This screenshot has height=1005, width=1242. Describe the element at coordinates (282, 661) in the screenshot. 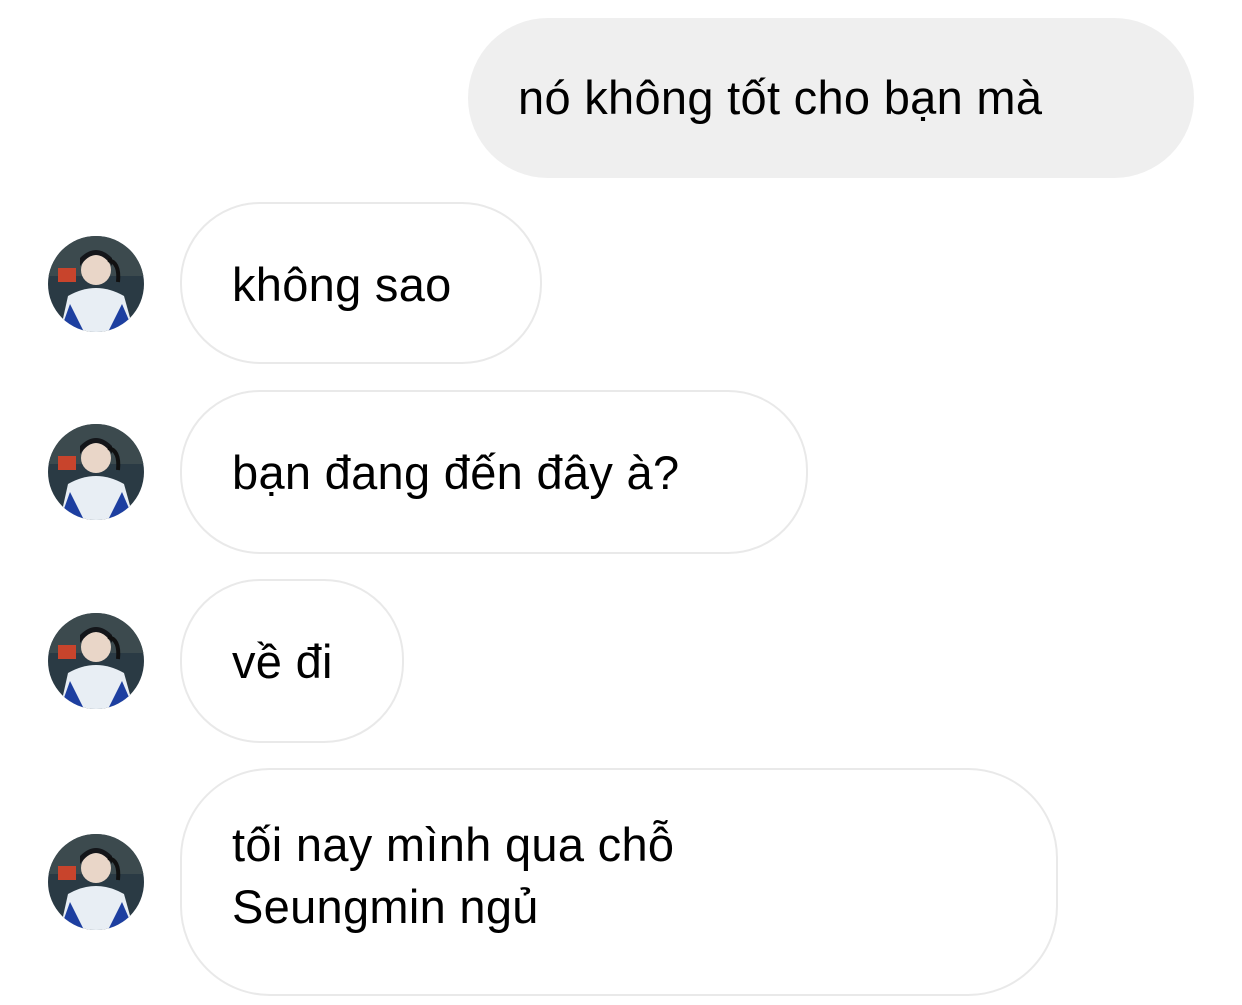

I see `message-text: về đi` at that location.